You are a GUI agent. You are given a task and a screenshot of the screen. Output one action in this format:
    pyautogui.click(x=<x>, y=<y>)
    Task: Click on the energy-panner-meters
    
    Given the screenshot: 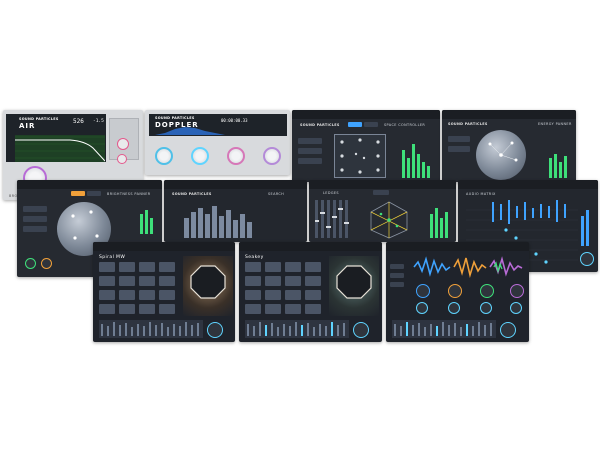 What is the action you would take?
    pyautogui.click(x=558, y=166)
    